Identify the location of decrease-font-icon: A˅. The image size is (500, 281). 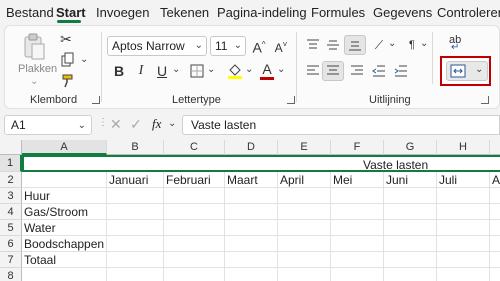
(281, 46).